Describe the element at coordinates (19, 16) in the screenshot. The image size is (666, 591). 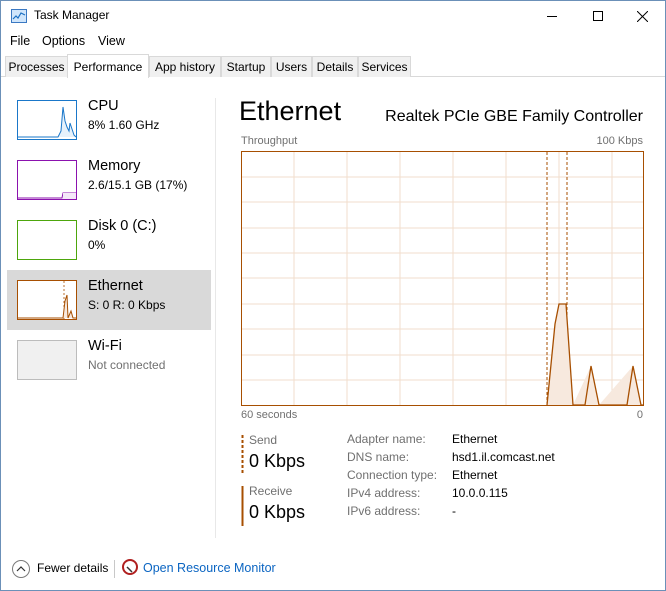
I see `task-manager-icon` at that location.